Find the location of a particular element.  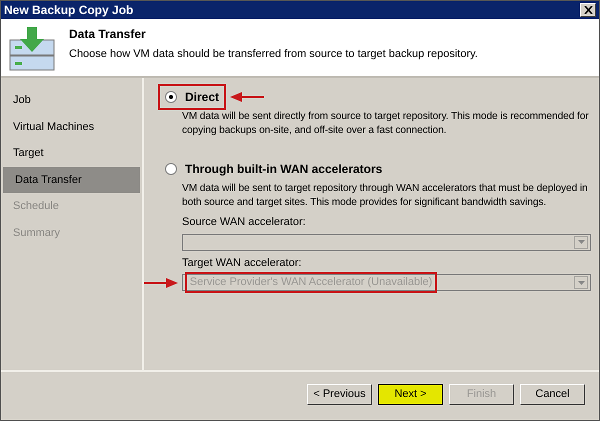

window-title: New Backup Copy Job is located at coordinates (69, 10).